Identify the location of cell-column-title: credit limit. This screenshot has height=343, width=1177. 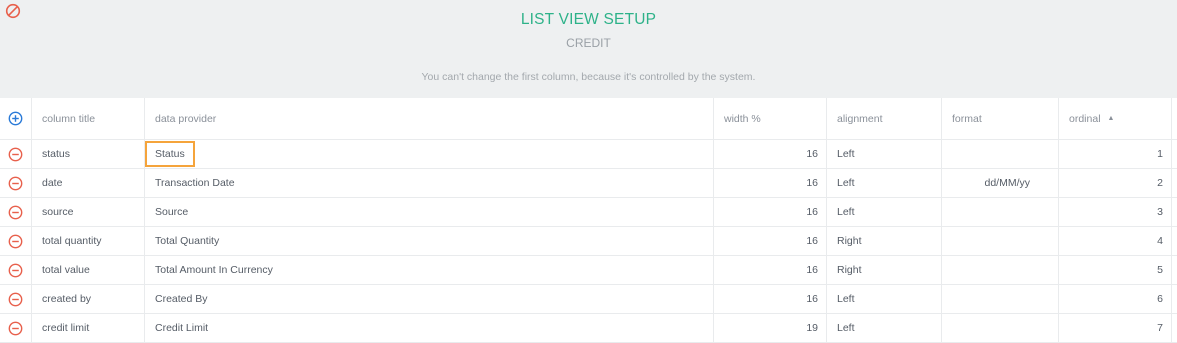
(87, 328).